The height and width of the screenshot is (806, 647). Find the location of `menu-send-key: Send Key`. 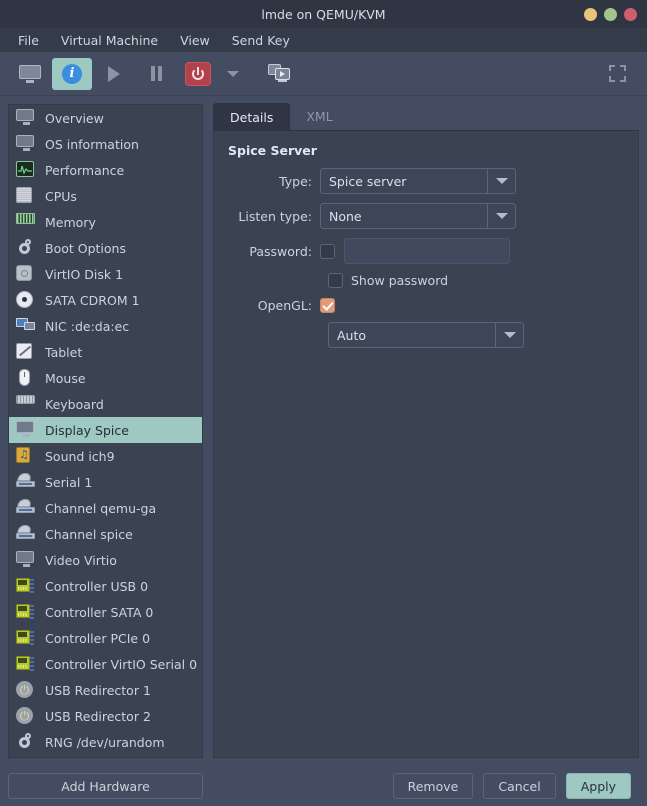

menu-send-key: Send Key is located at coordinates (261, 40).